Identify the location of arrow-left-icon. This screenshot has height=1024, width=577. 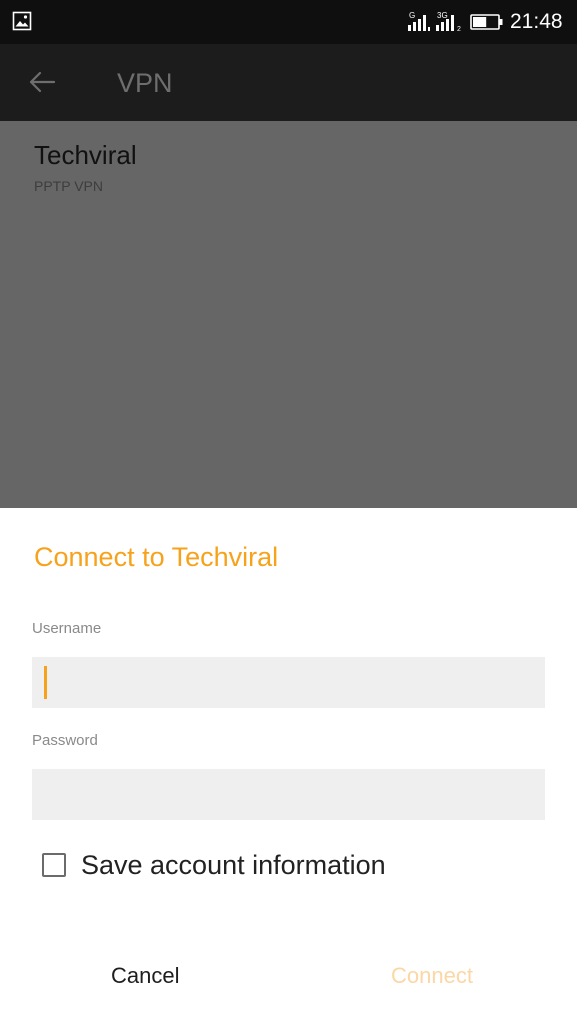
(42, 82).